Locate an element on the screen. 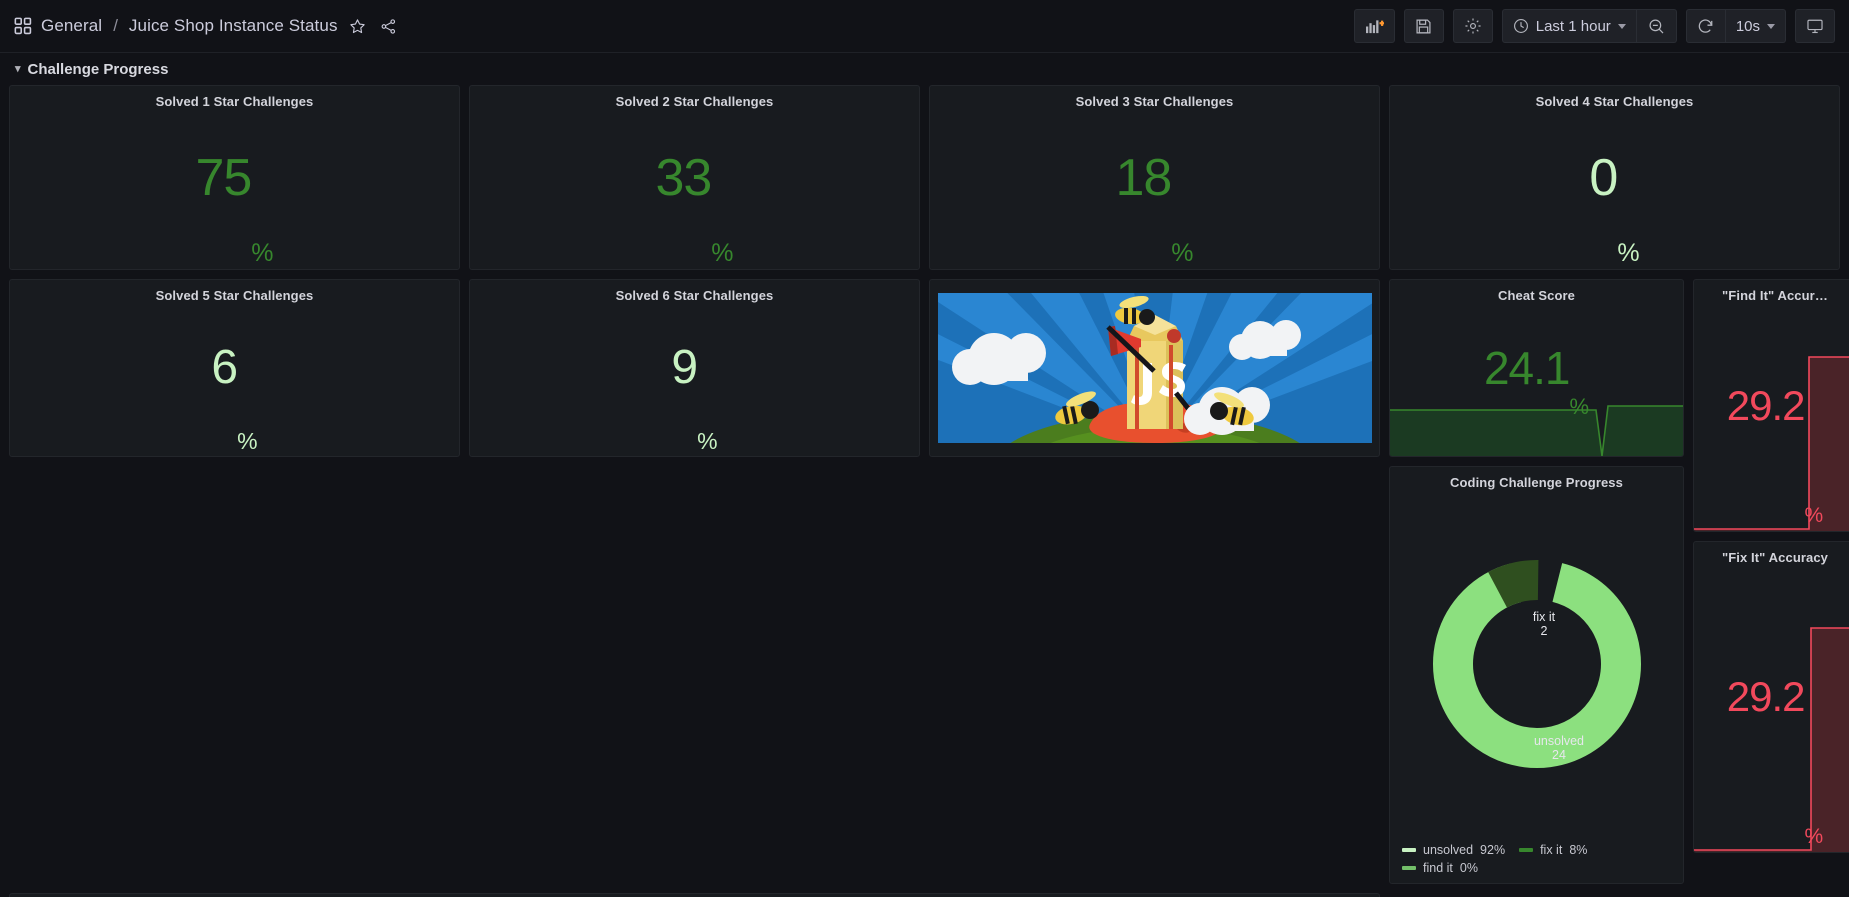  juice-shop-logo is located at coordinates (1154, 368).